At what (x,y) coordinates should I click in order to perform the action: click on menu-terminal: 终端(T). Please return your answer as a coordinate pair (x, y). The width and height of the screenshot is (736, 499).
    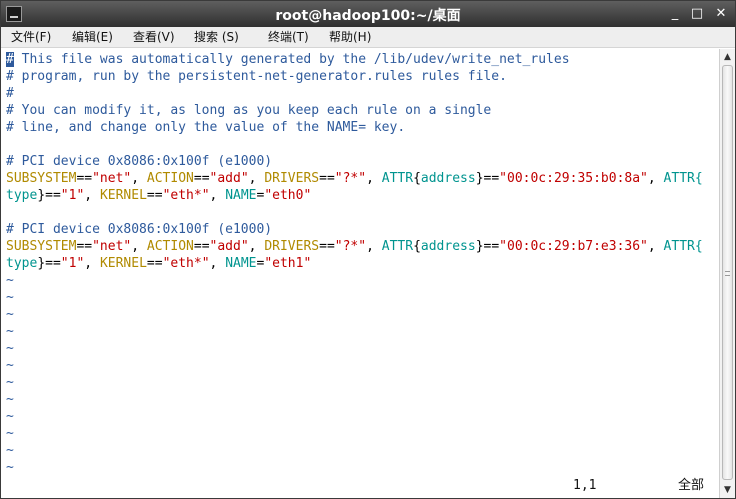
    Looking at the image, I should click on (288, 38).